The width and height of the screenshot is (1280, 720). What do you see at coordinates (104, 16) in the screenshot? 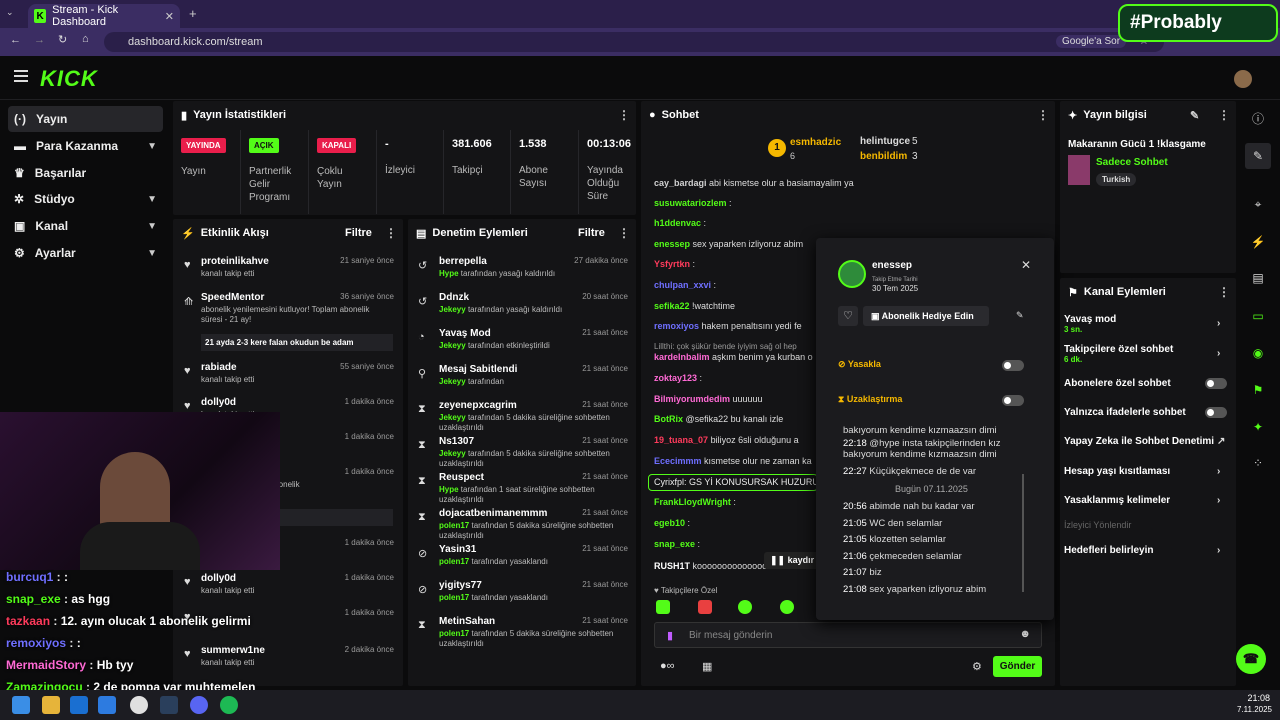
I see `browser-tab: K Stream - Kick Dashboard ✕` at bounding box center [104, 16].